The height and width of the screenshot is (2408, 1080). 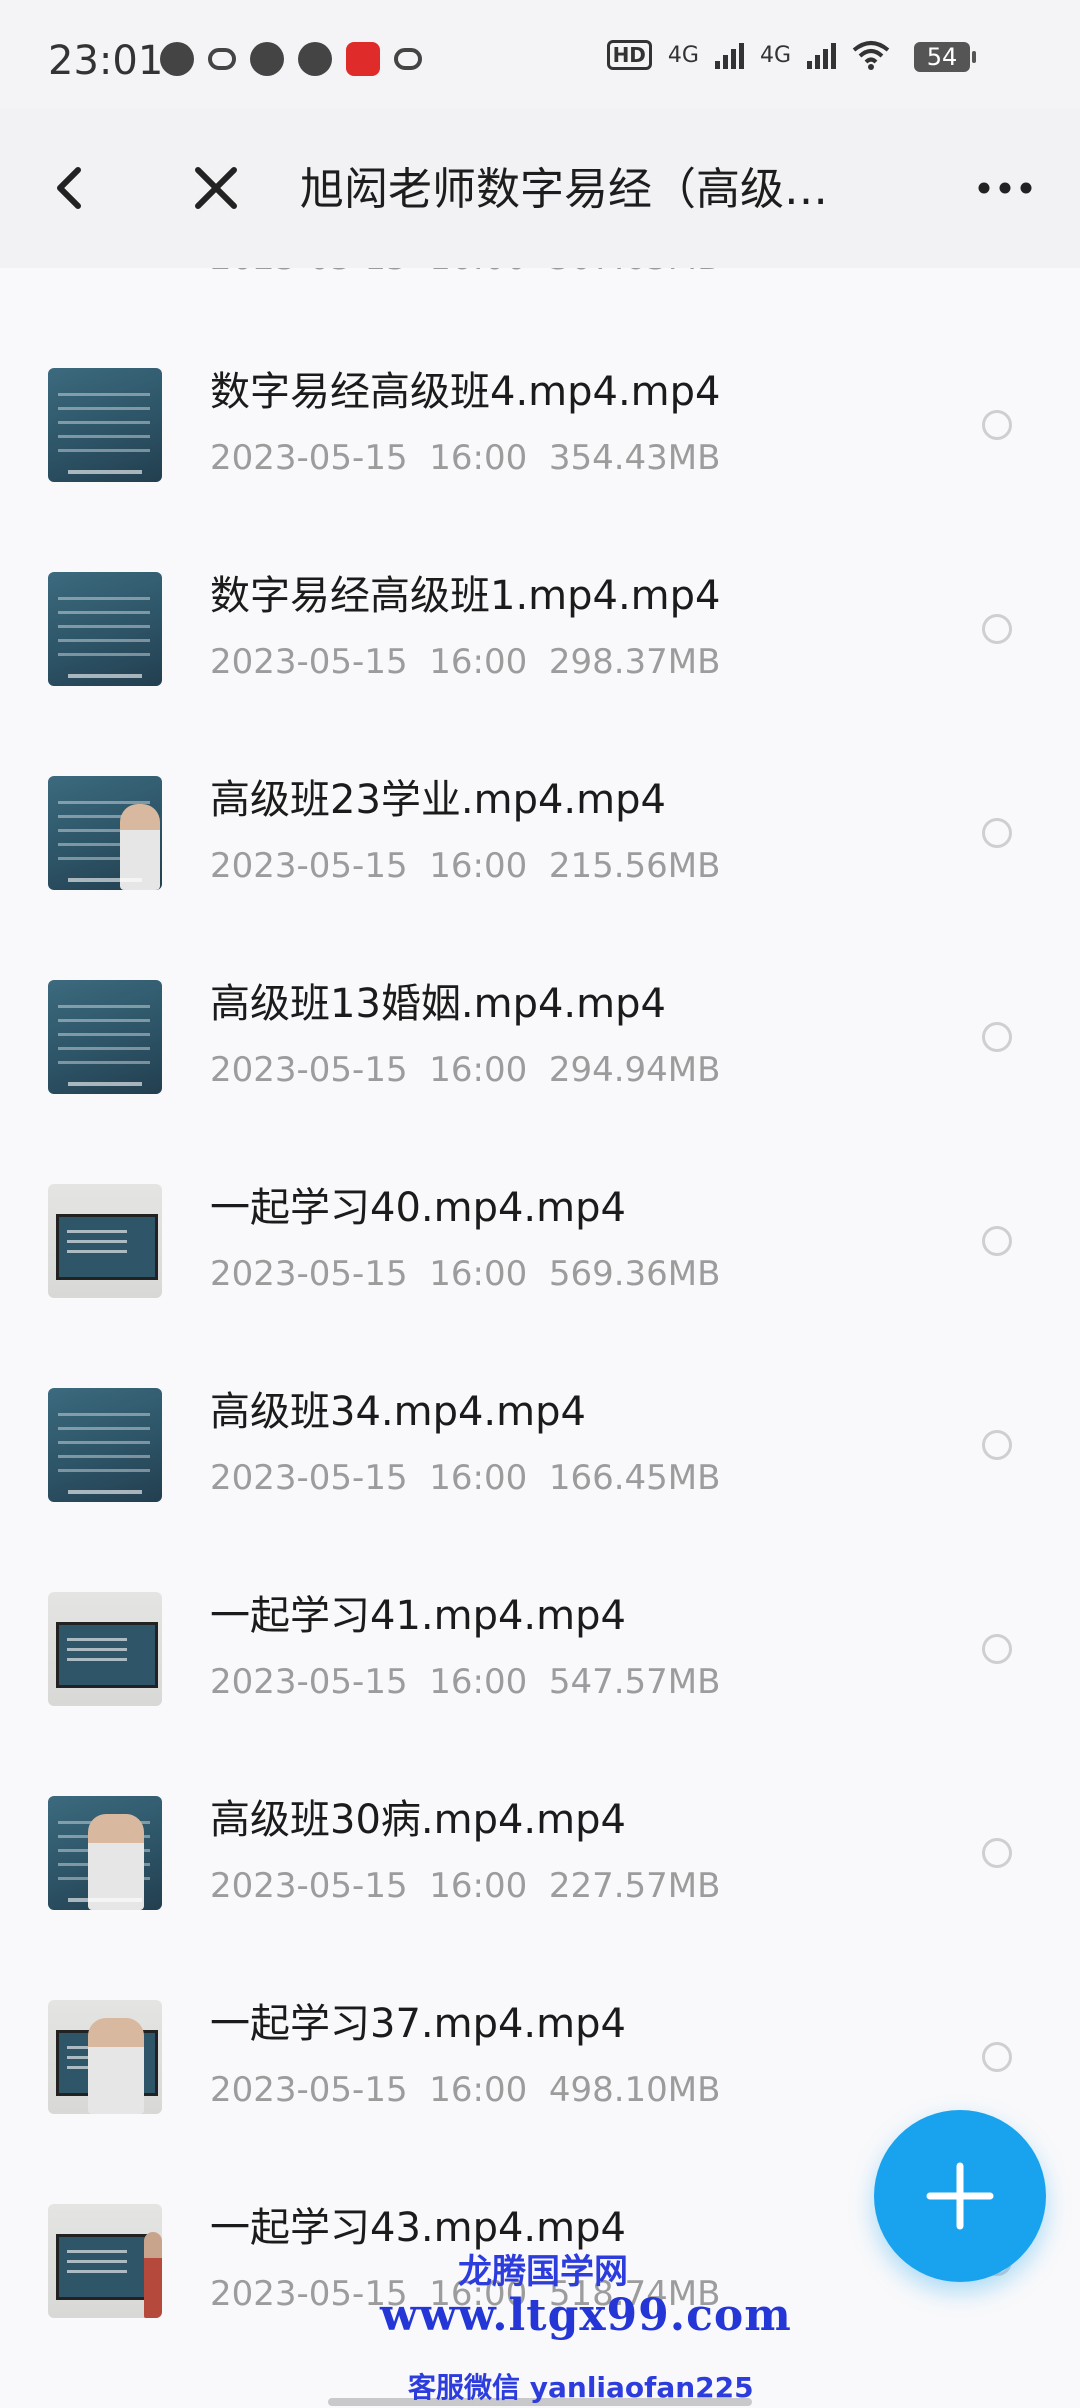 I want to click on file-meta: 2023-05-15 16:00 298.37MB, so click(x=465, y=662).